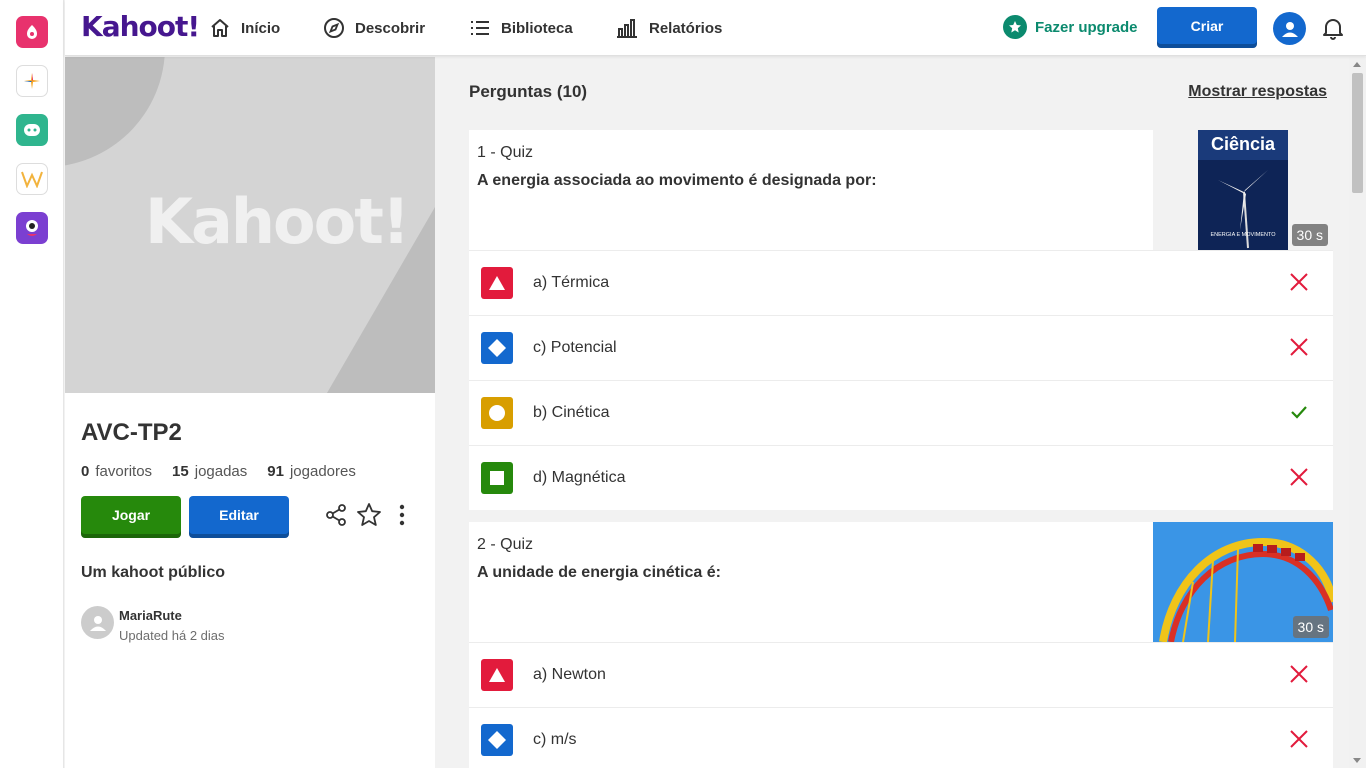  Describe the element at coordinates (901, 477) in the screenshot. I see `answer-row: d) Magnética` at that location.